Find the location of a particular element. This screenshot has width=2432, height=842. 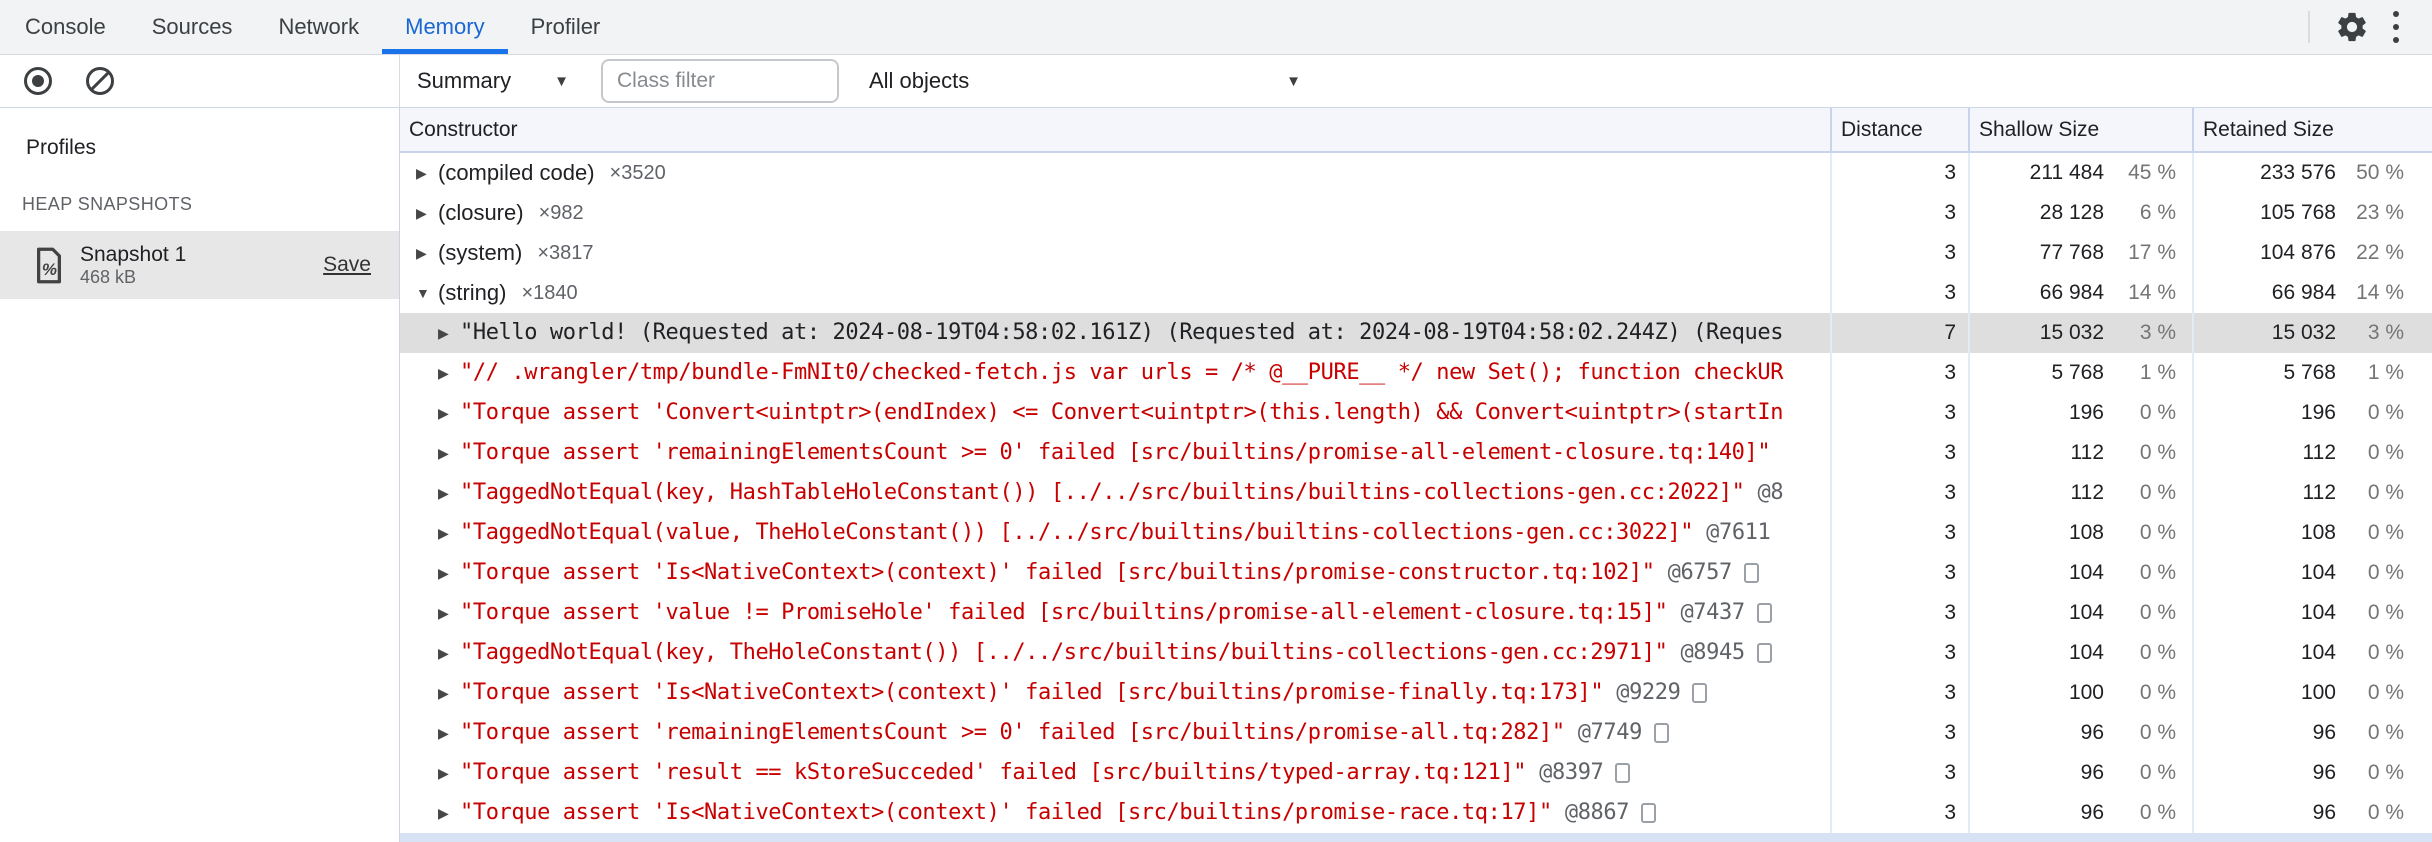

constructor-name: (string) is located at coordinates (472, 292).